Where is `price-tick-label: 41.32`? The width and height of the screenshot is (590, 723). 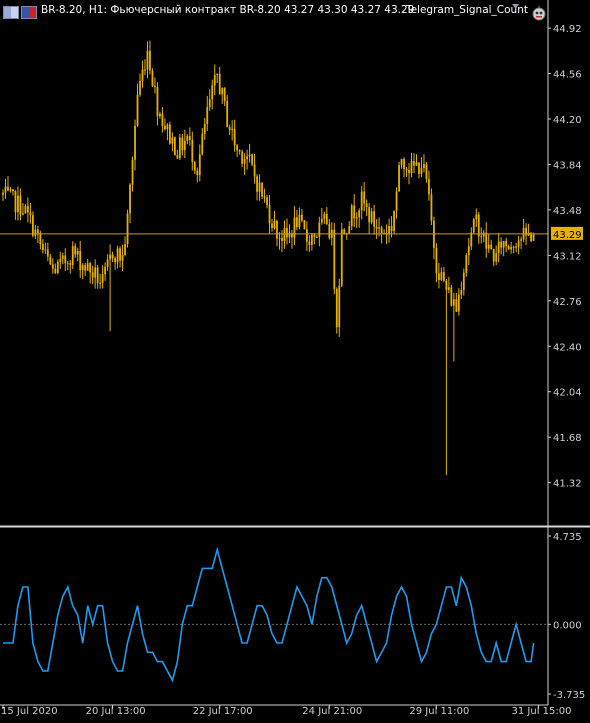
price-tick-label: 41.32 is located at coordinates (567, 484).